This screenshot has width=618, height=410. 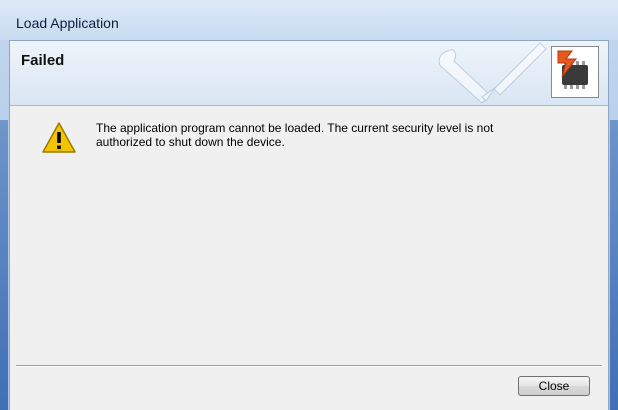 What do you see at coordinates (309, 20) in the screenshot?
I see `title-bar: Load Application` at bounding box center [309, 20].